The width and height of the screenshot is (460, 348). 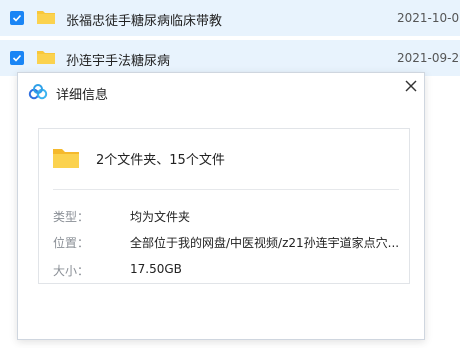 I want to click on type-value: 均为文件夹, so click(x=160, y=217).